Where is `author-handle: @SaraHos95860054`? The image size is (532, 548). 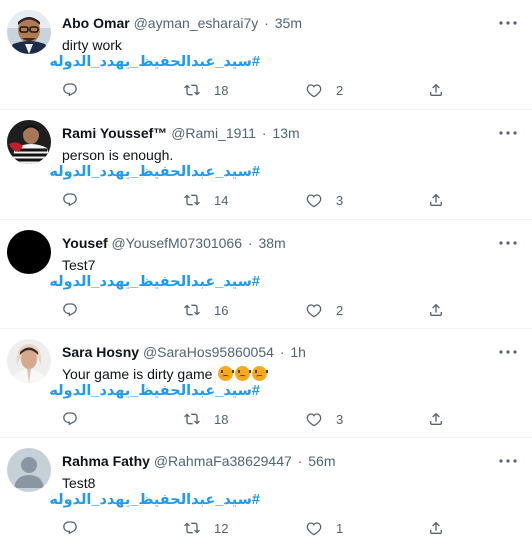 author-handle: @SaraHos95860054 is located at coordinates (208, 352).